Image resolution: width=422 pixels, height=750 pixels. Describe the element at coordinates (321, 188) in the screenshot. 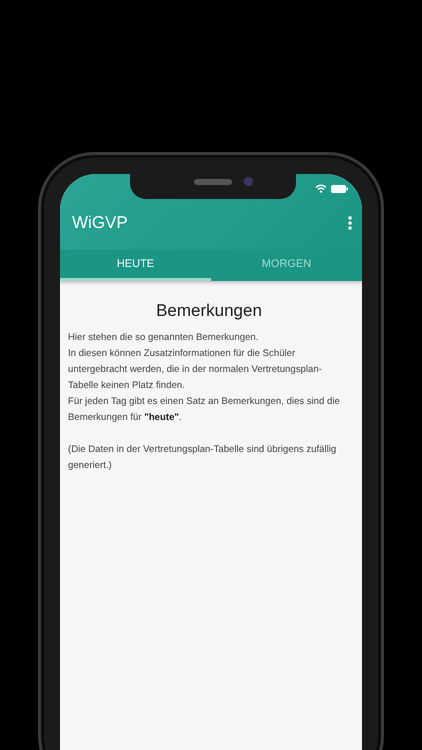

I see `wifi-icon` at that location.